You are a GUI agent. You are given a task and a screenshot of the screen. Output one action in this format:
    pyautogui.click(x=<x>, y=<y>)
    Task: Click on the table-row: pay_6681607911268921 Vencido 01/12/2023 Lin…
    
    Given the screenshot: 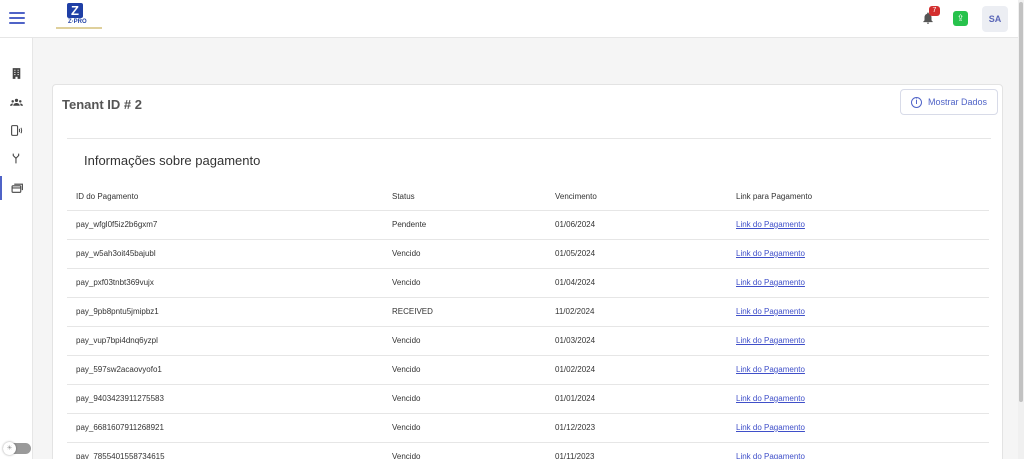 What is the action you would take?
    pyautogui.click(x=528, y=428)
    